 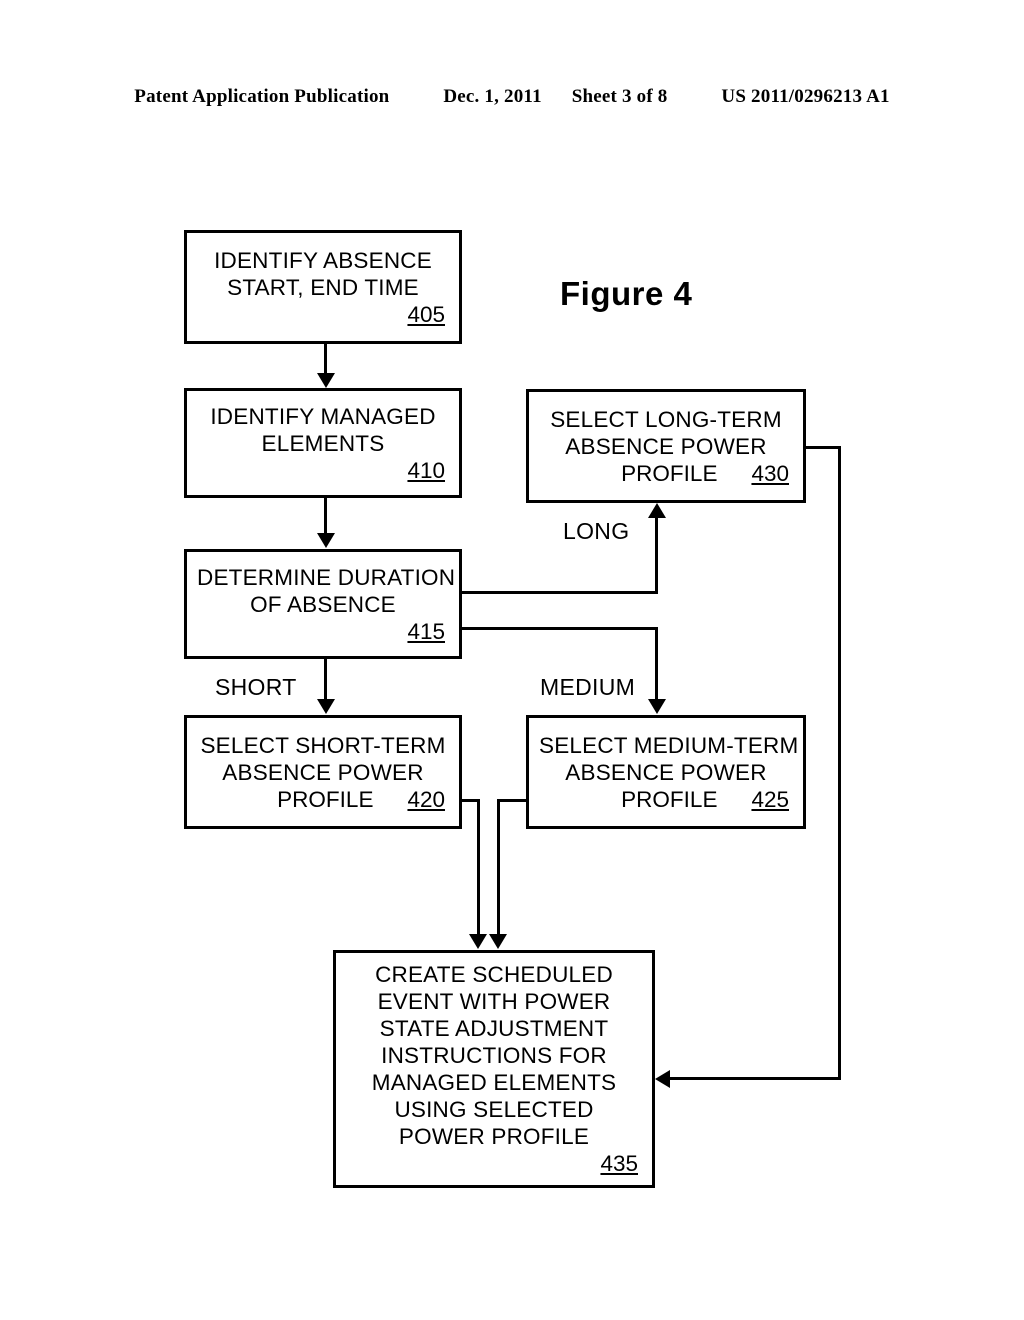 I want to click on flow-box-410: IDENTIFY MANAGED ELEMENTS 410, so click(x=323, y=443).